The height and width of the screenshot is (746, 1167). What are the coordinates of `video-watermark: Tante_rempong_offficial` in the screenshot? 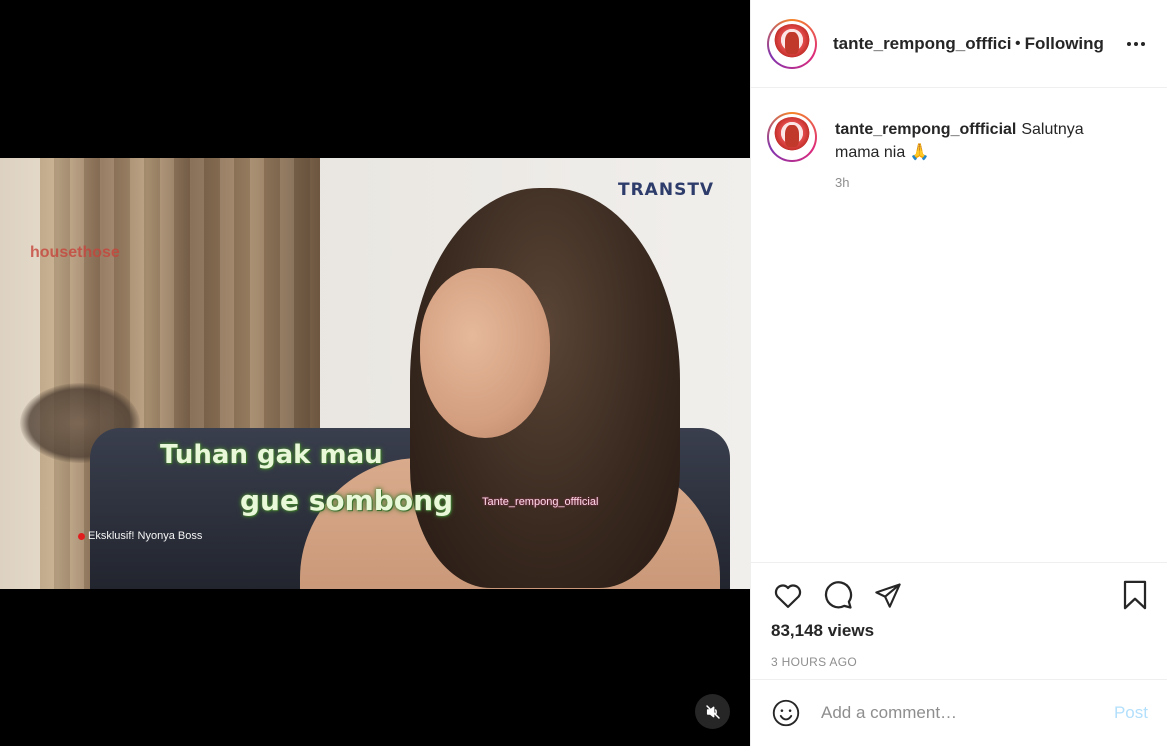 It's located at (540, 502).